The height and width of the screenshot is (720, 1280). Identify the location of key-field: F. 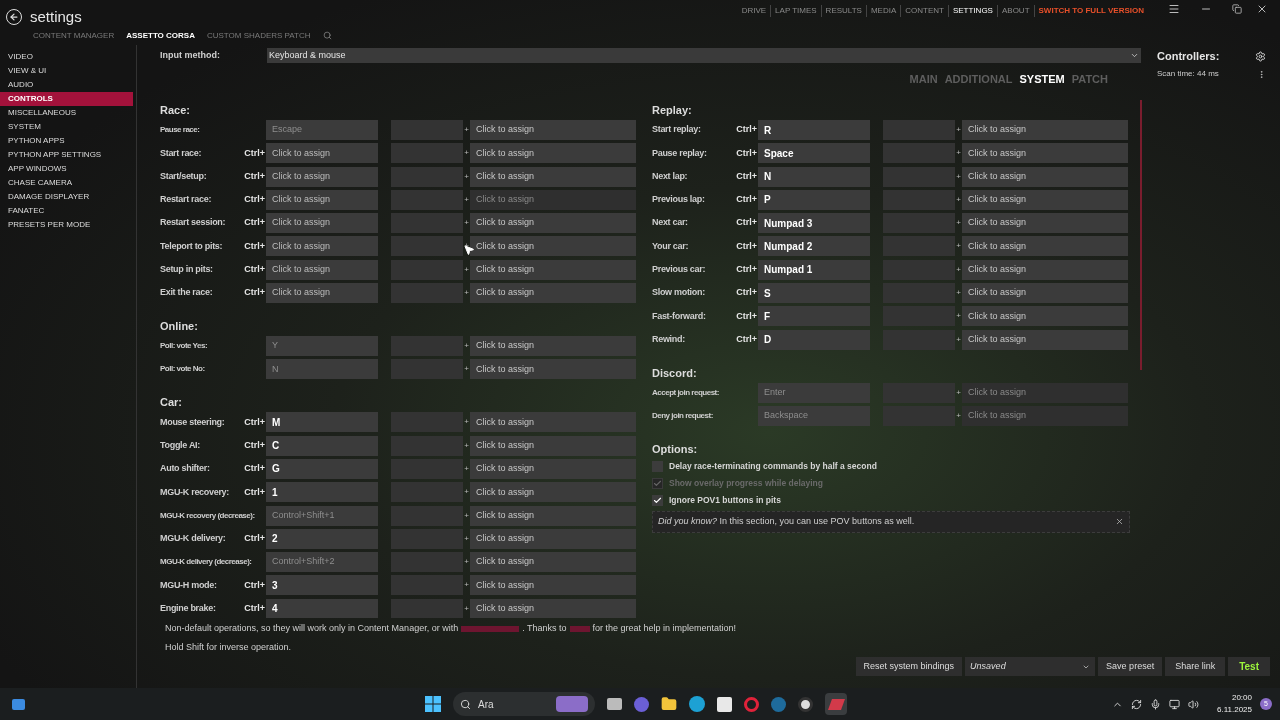
(814, 316).